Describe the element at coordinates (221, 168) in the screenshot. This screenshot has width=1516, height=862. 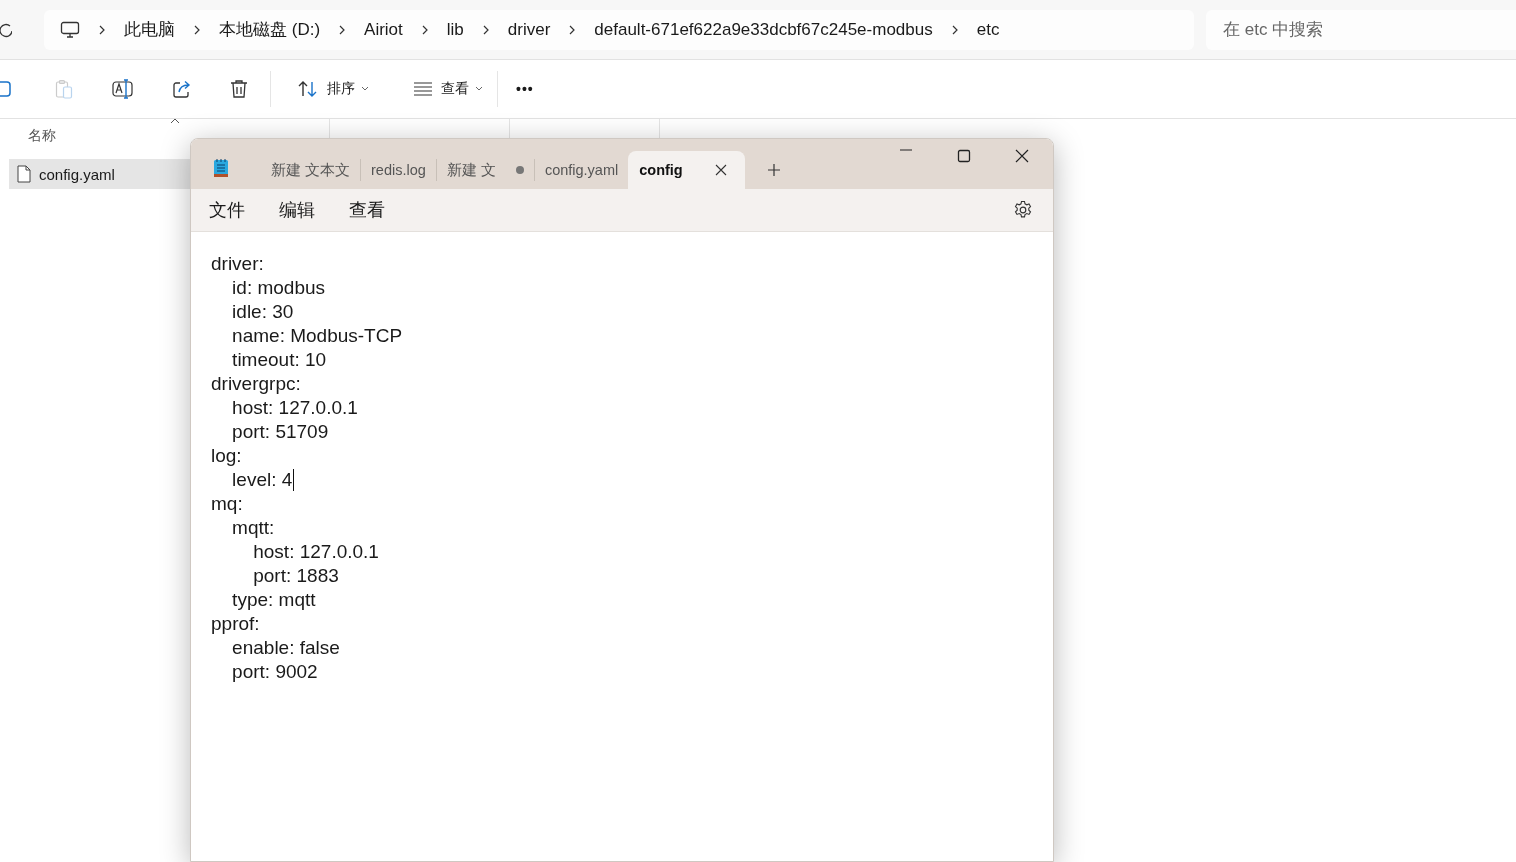
I see `notepad-icon` at that location.